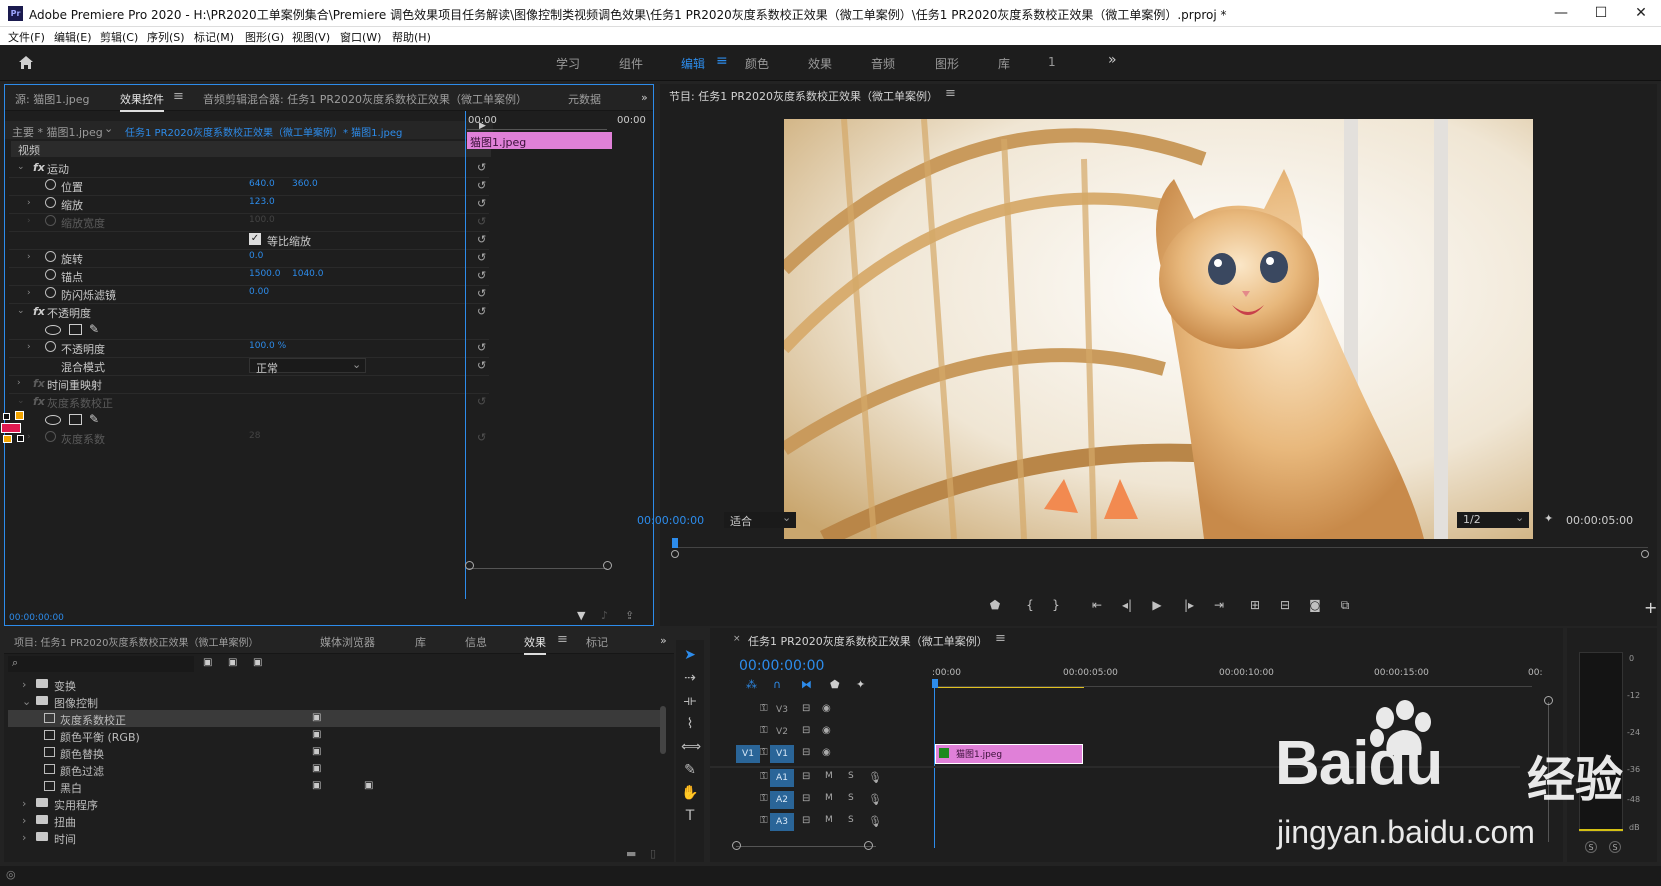 The height and width of the screenshot is (886, 1661). What do you see at coordinates (629, 615) in the screenshot?
I see `export-icon: ⇪` at bounding box center [629, 615].